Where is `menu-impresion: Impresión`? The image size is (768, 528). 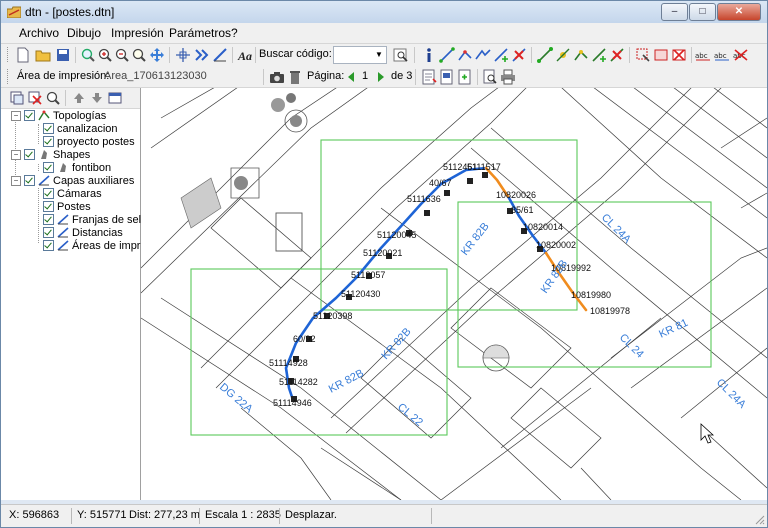
menu-impresion: Impresión is located at coordinates (137, 33).